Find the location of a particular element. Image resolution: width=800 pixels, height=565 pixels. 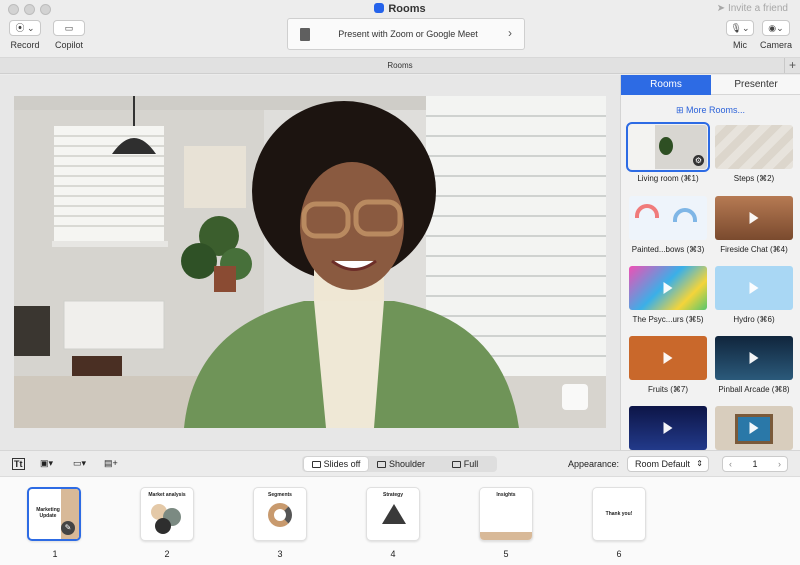

thumb-window is located at coordinates (642, 147).